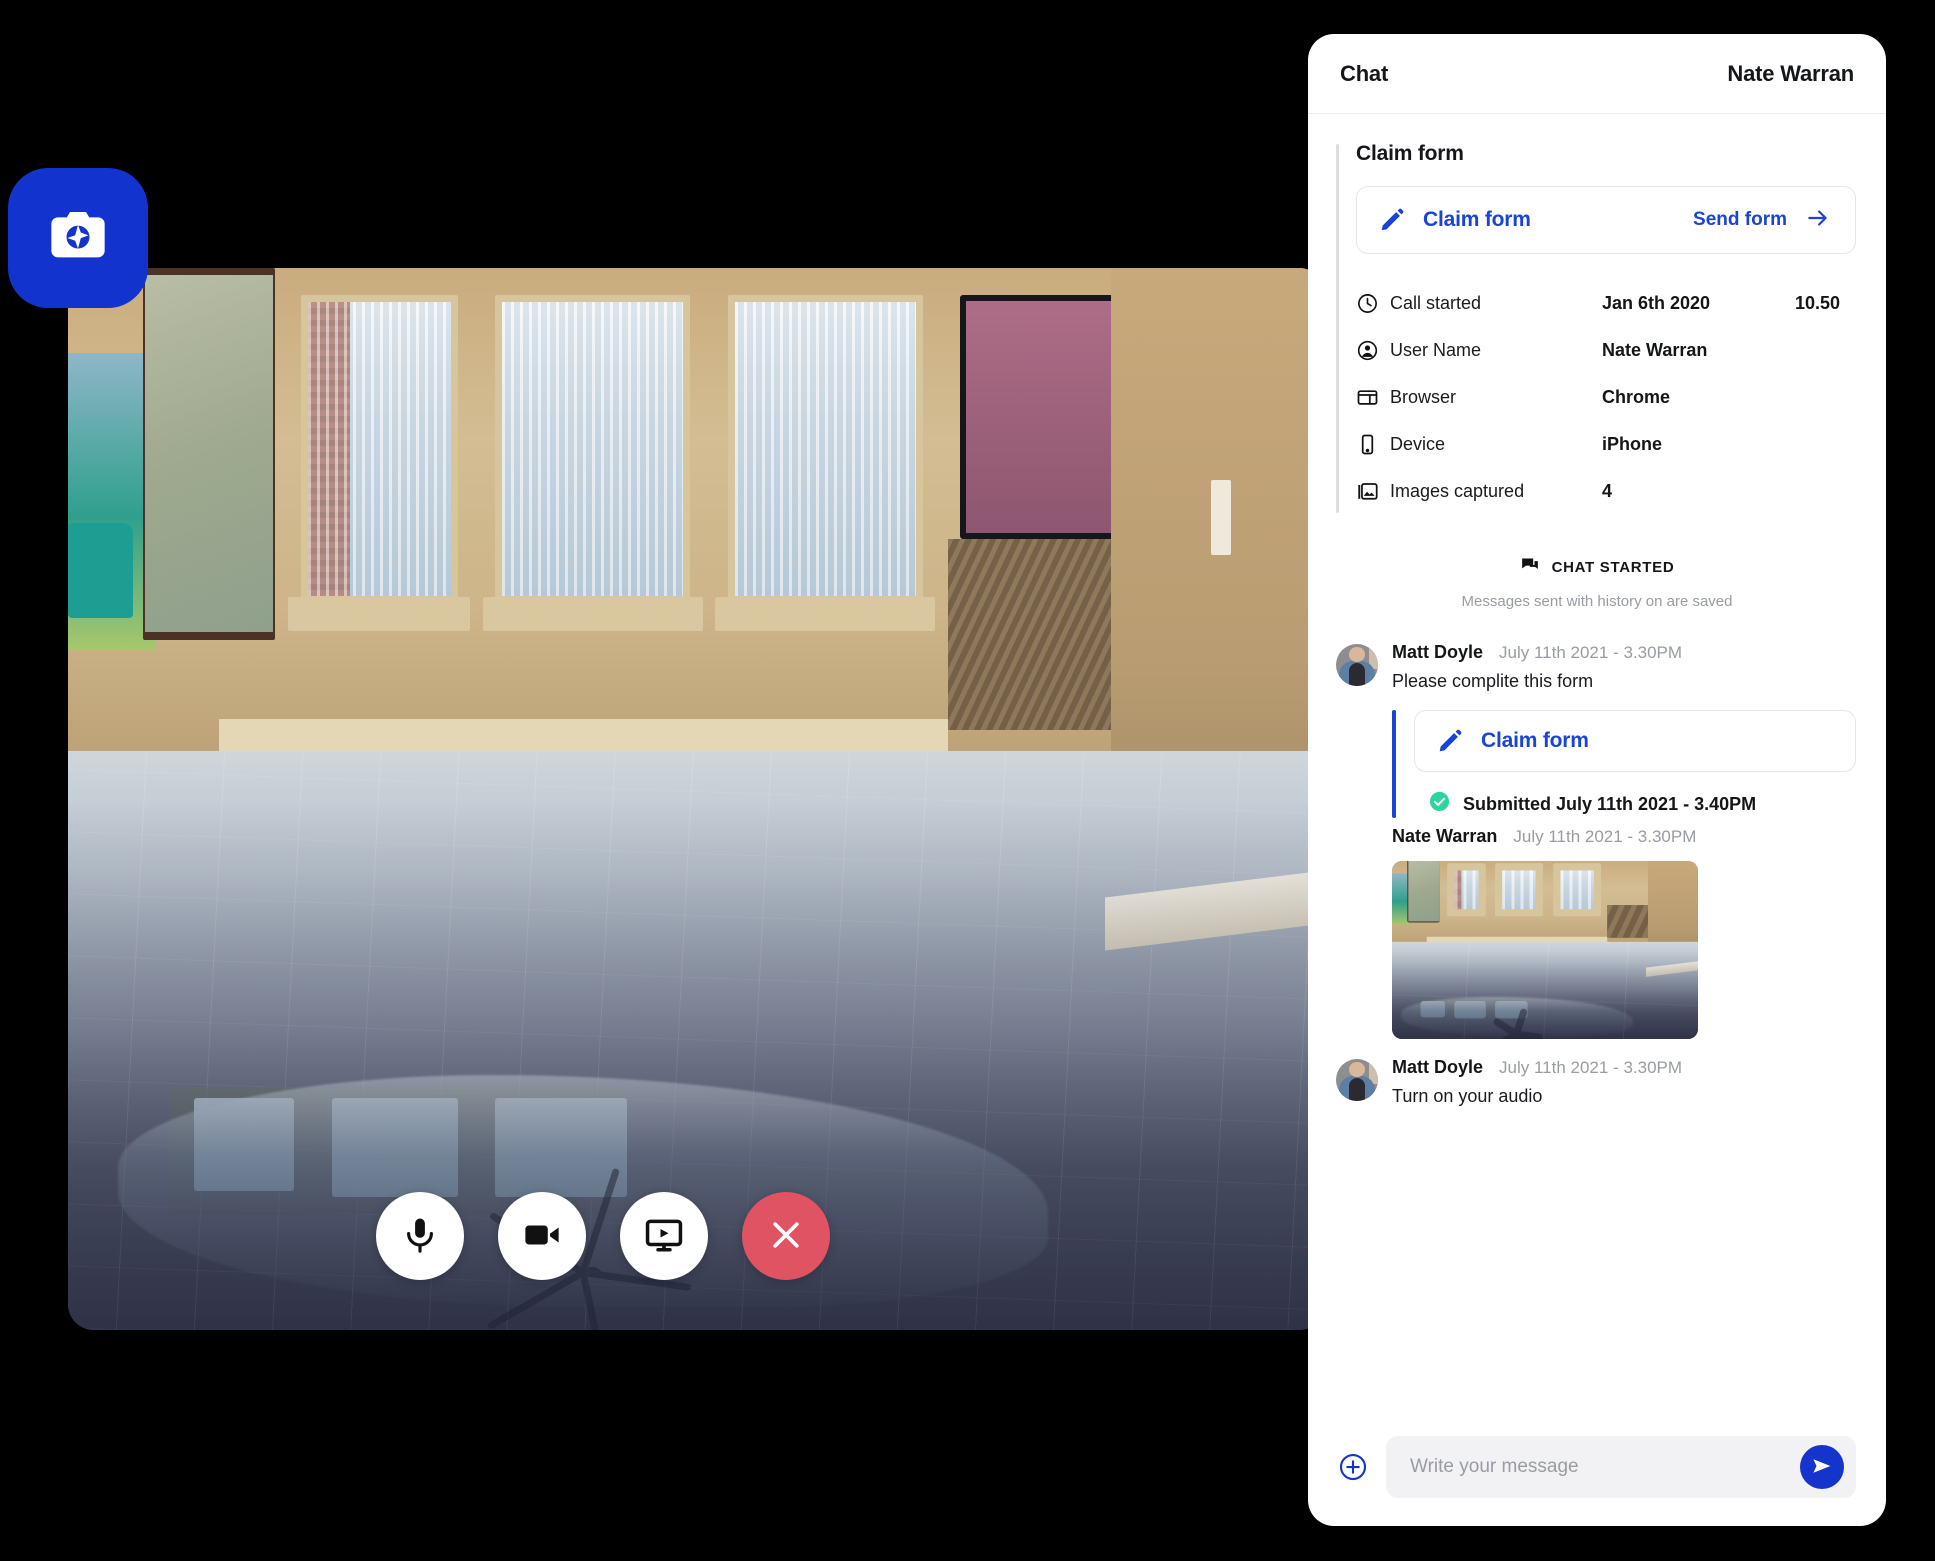  I want to click on screen-share-button, so click(664, 1236).